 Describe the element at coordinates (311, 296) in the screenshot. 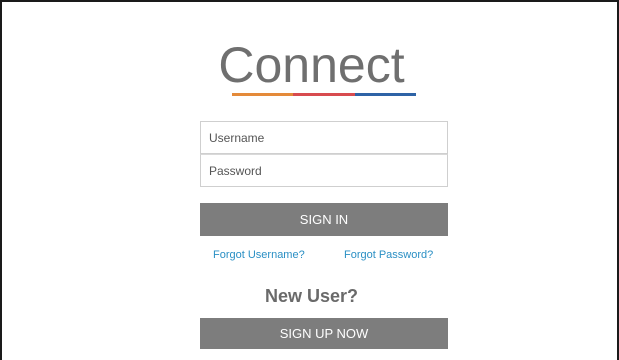

I see `new-user-heading: New User?` at that location.